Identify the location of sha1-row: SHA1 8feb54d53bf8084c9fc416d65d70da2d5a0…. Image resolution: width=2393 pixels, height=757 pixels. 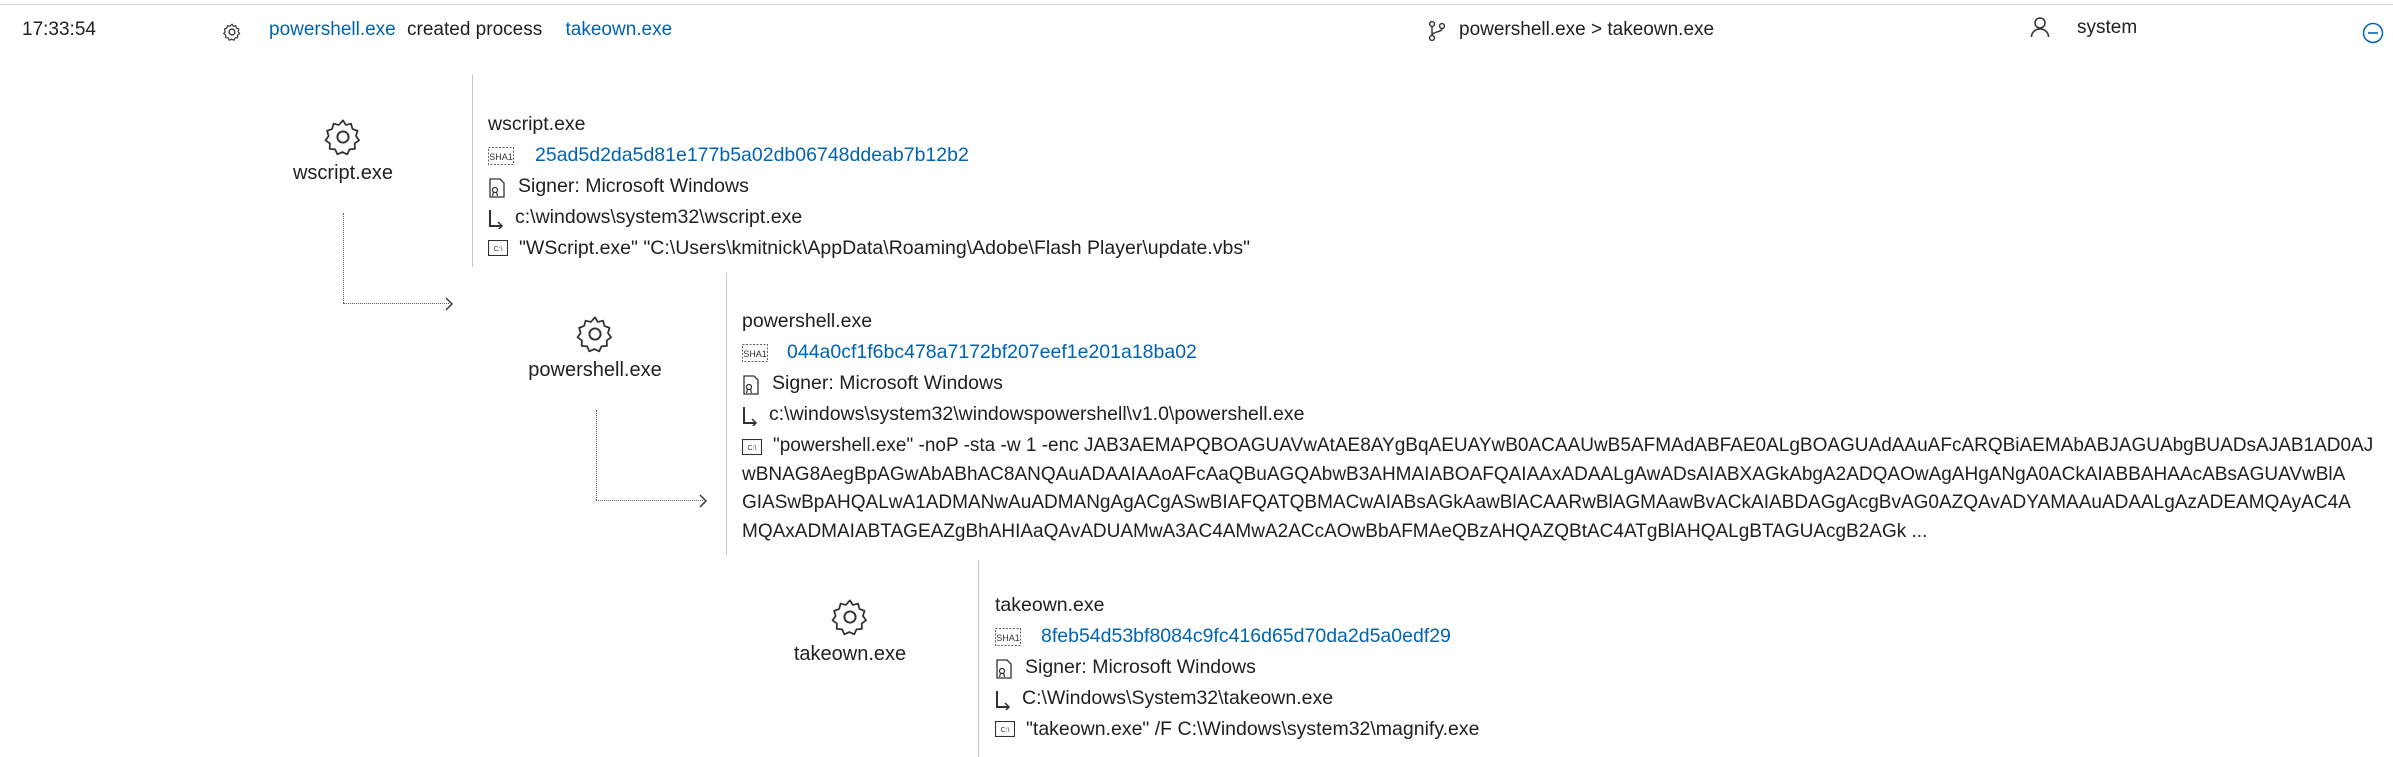
(1685, 636).